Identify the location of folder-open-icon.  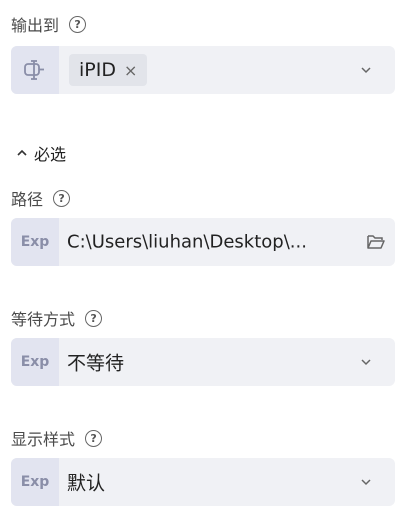
(376, 242).